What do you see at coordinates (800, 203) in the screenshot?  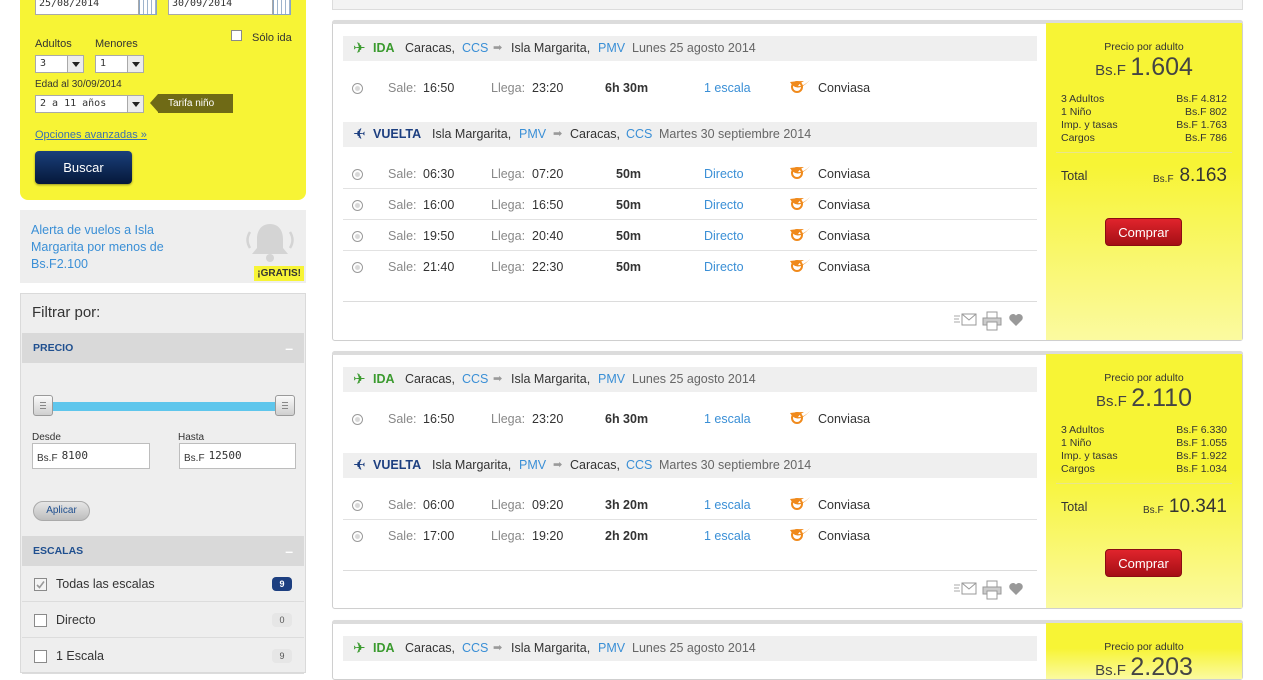 I see `conviasa-logo-icon` at bounding box center [800, 203].